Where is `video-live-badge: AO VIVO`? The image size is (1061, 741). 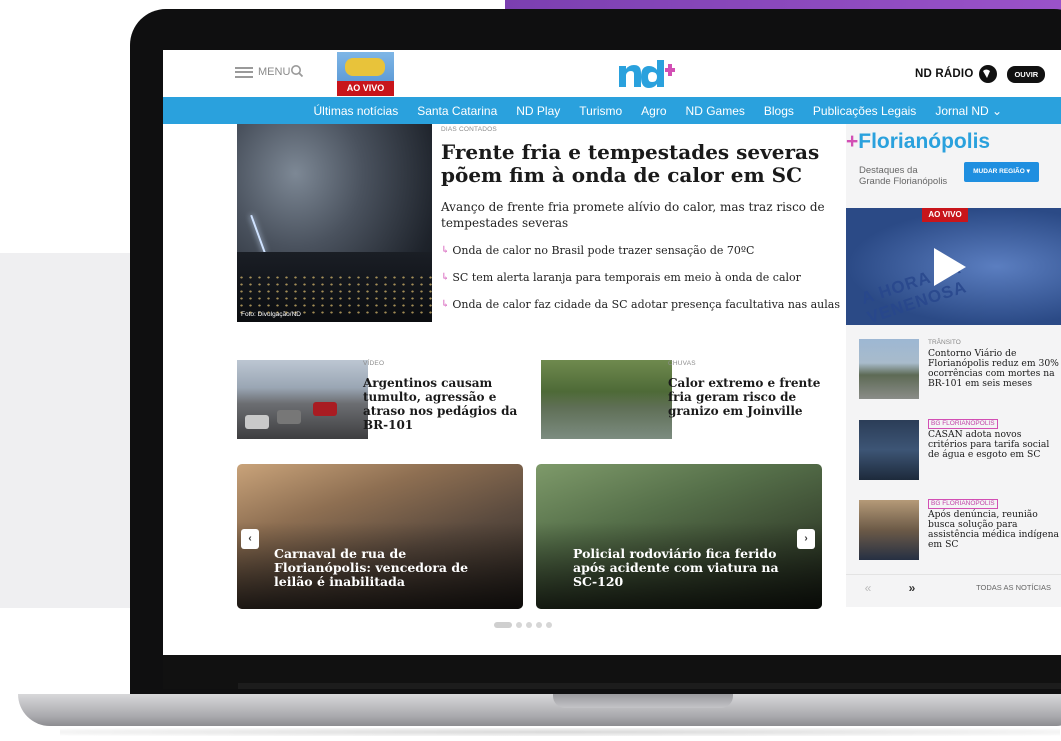 video-live-badge: AO VIVO is located at coordinates (945, 215).